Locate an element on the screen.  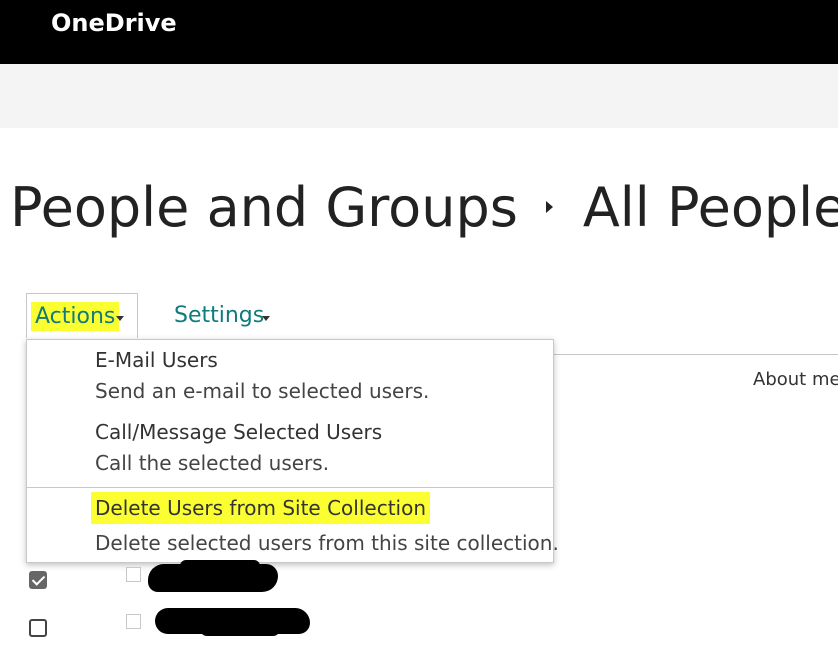
row-select-checkbox-checked is located at coordinates (38, 580).